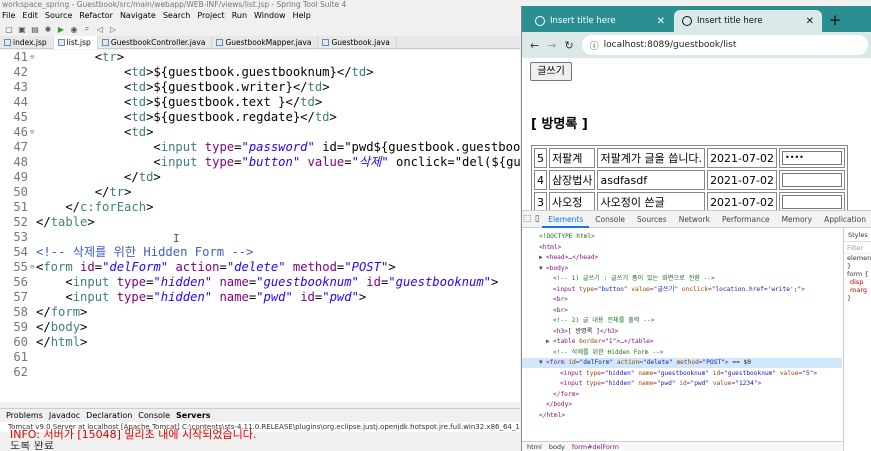 The image size is (871, 451). I want to click on dom-breadcrumb: html body form#delForm, so click(682, 446).